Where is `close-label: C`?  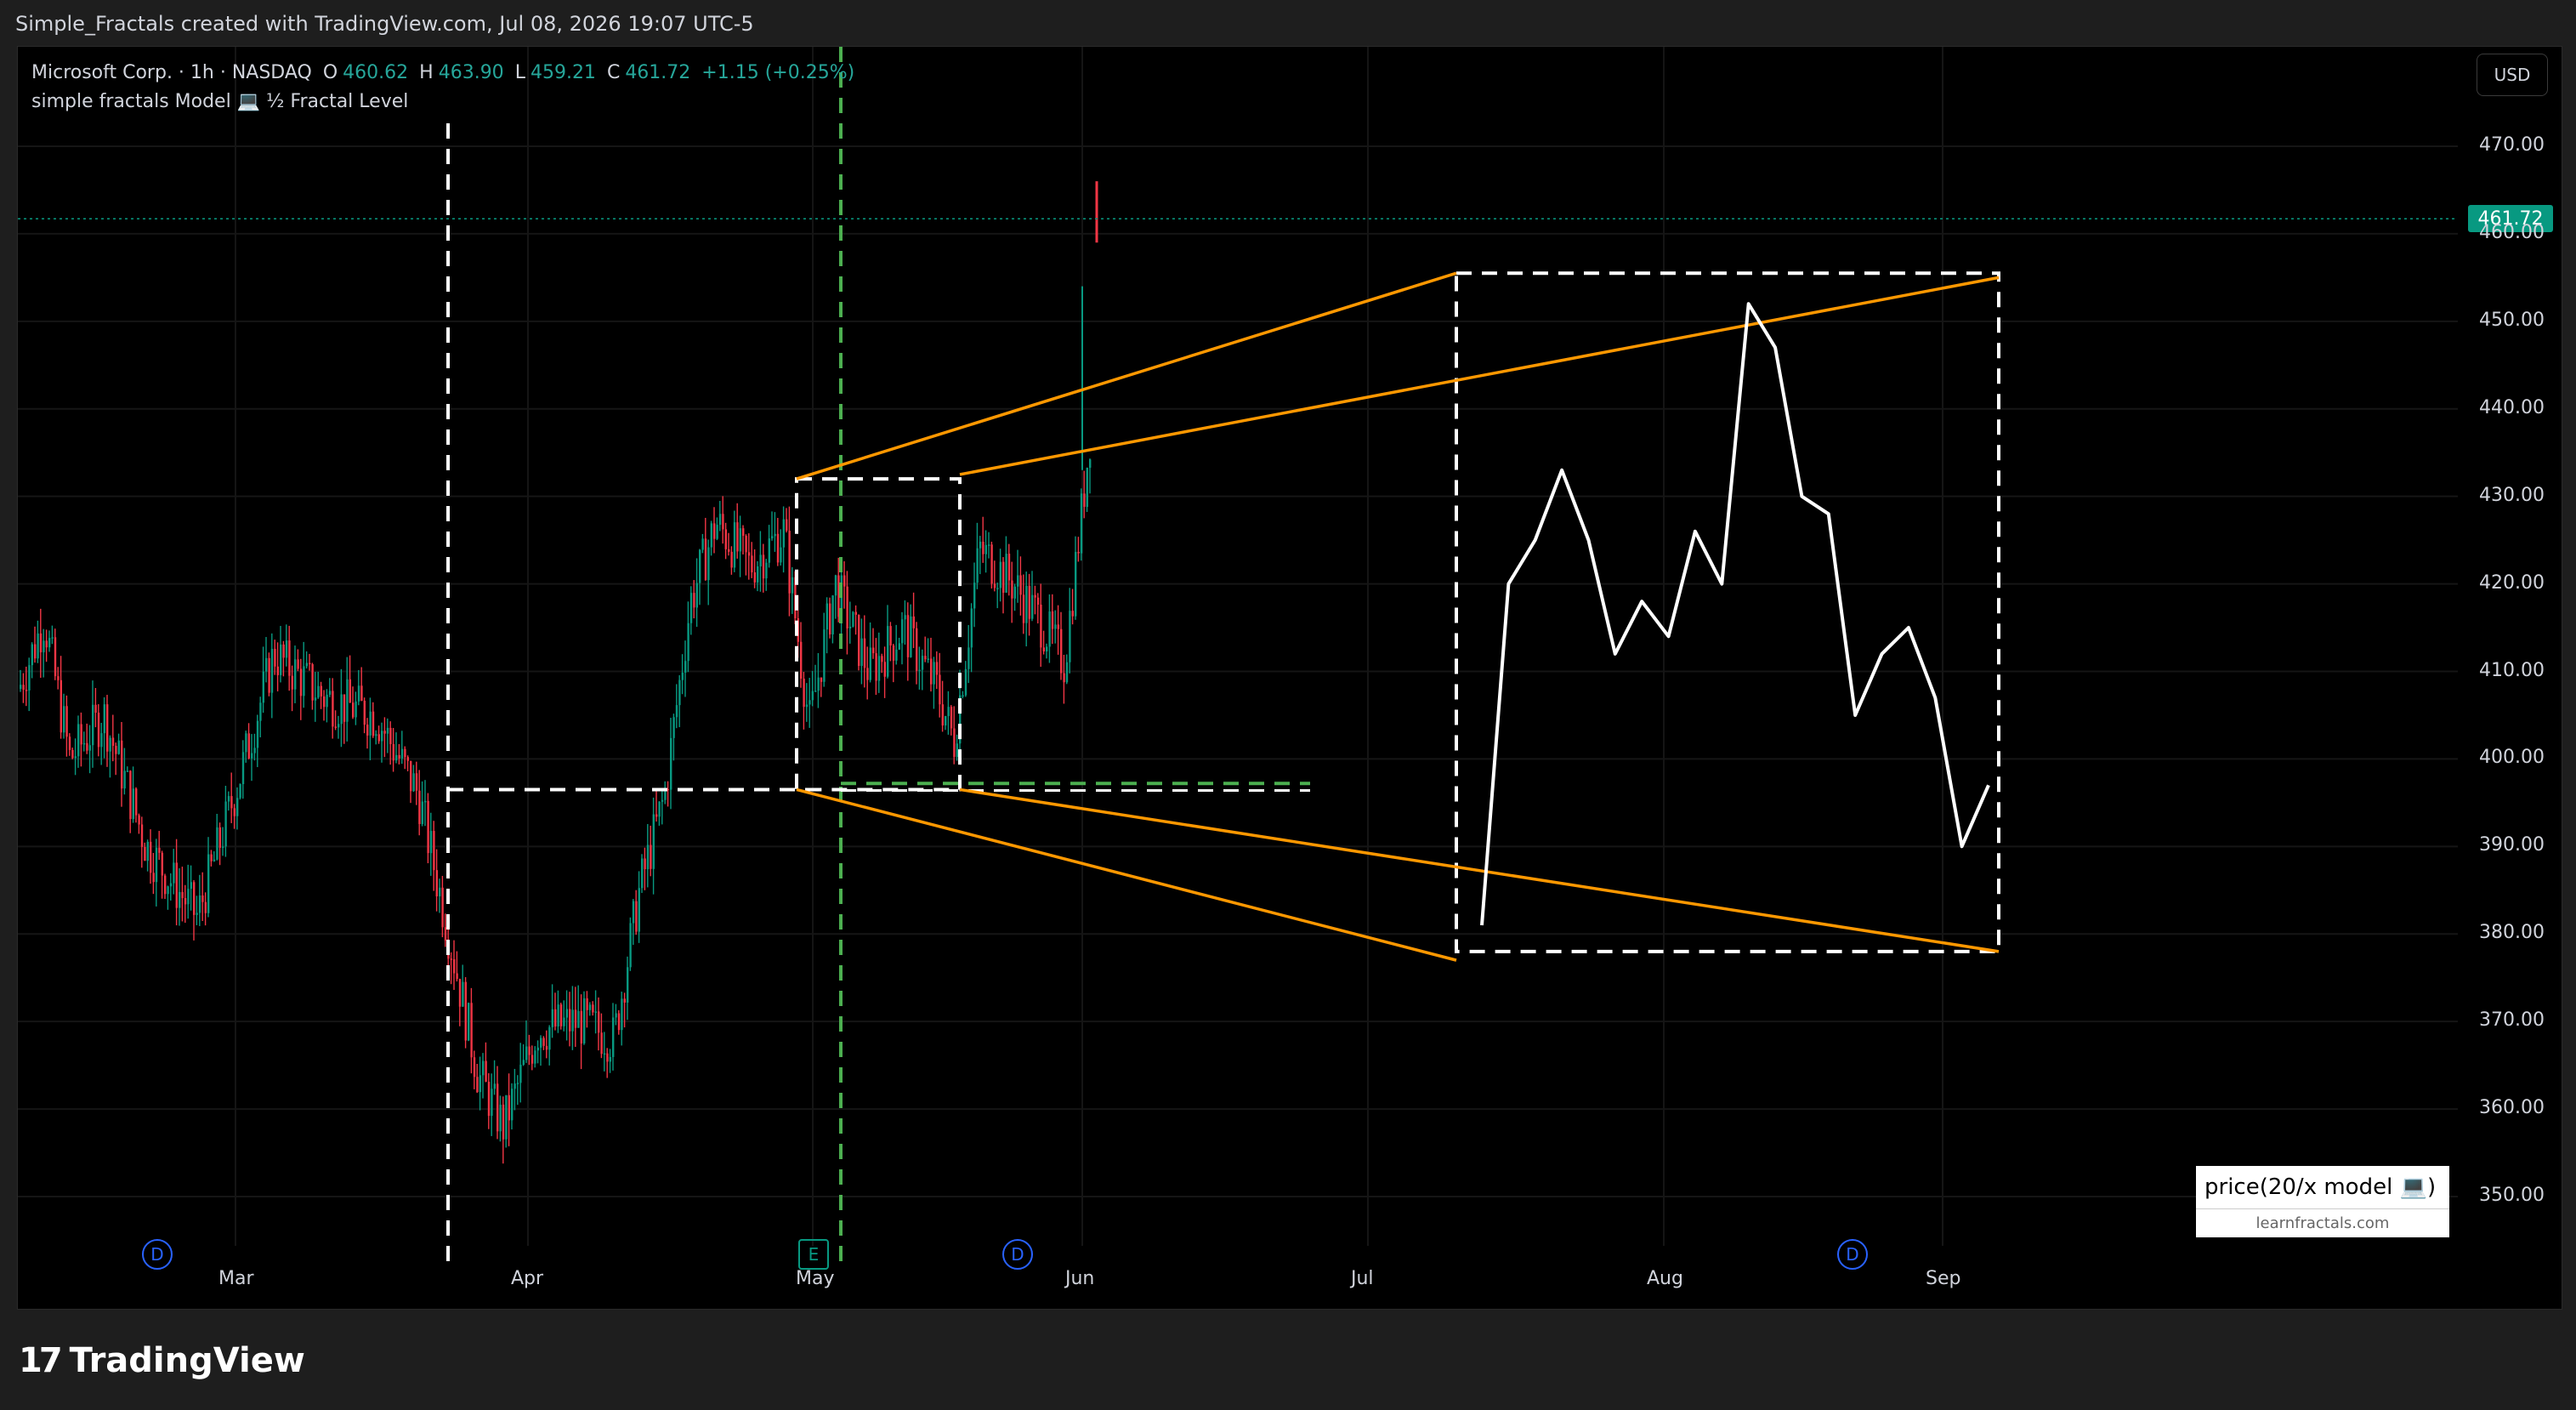 close-label: C is located at coordinates (614, 72).